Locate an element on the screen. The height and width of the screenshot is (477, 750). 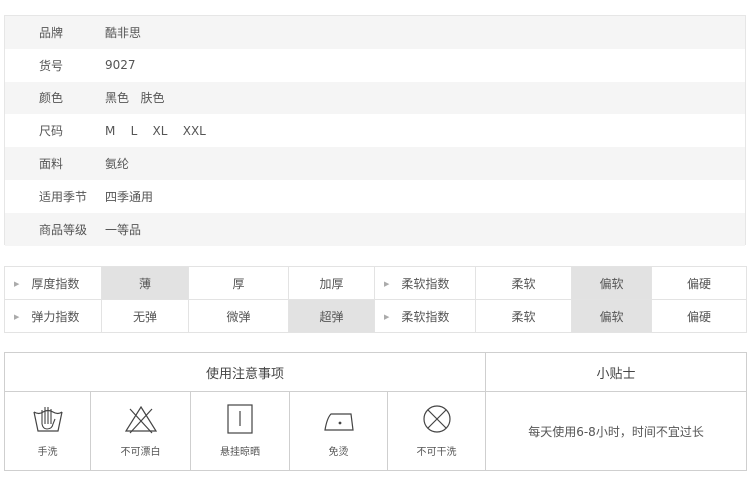
care-item-no-dry-clean: 不可干洗 is located at coordinates (436, 431).